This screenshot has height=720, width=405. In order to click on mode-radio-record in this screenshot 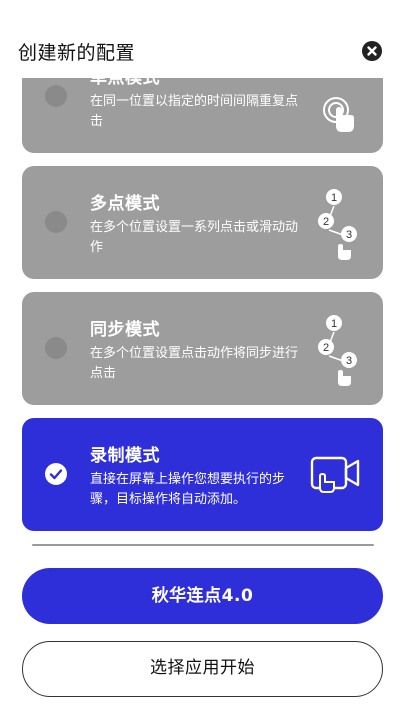, I will do `click(56, 474)`.